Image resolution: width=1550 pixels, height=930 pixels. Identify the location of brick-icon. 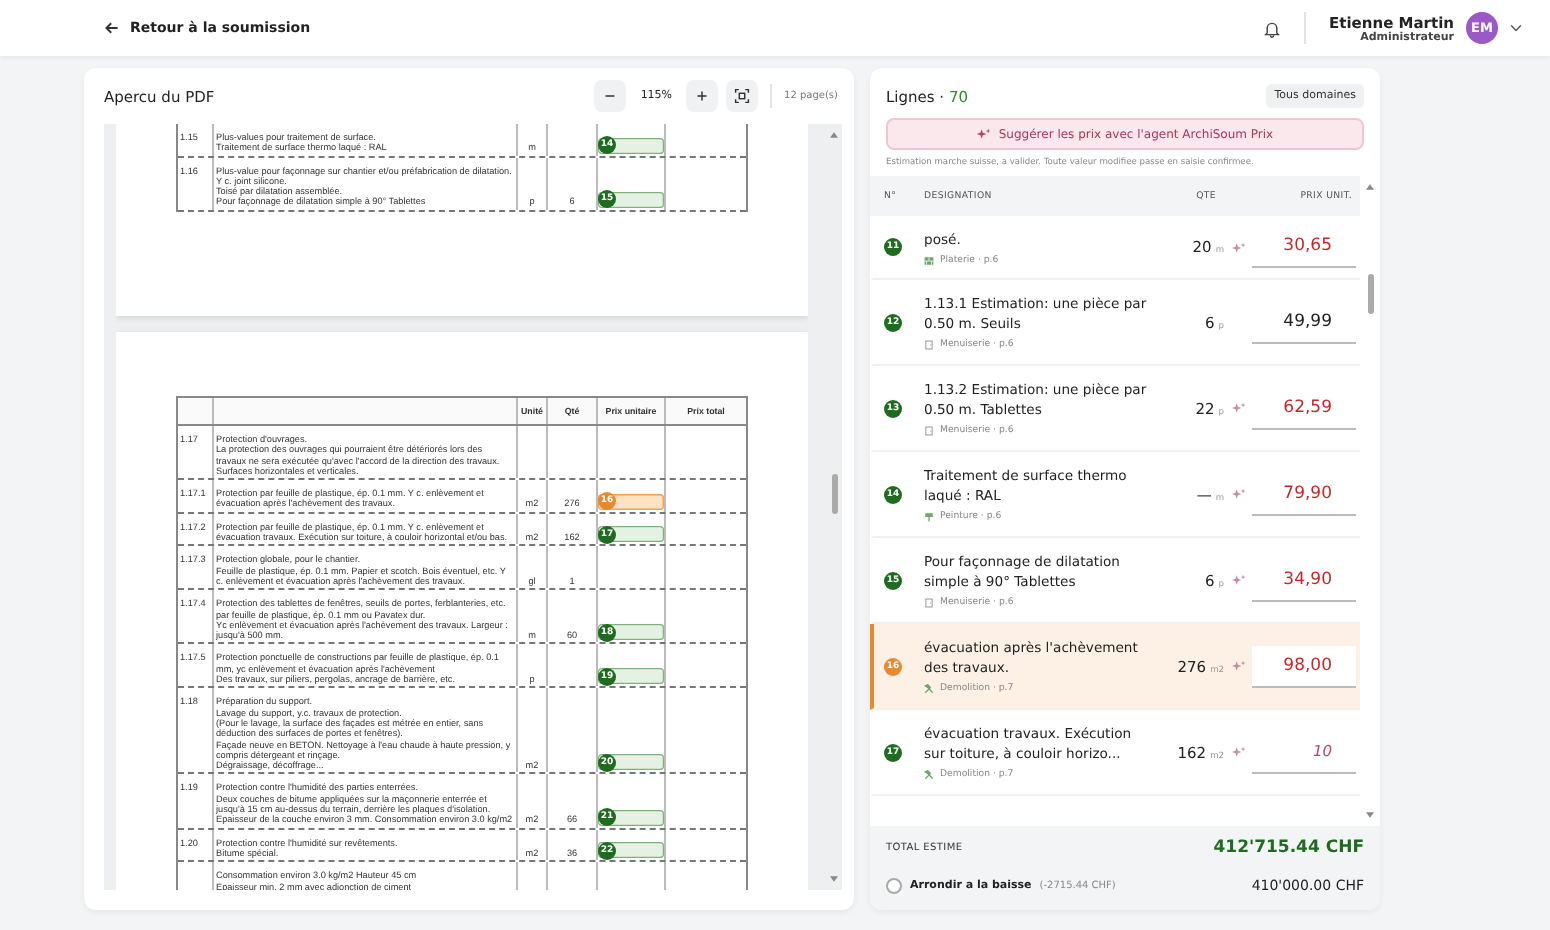
(929, 260).